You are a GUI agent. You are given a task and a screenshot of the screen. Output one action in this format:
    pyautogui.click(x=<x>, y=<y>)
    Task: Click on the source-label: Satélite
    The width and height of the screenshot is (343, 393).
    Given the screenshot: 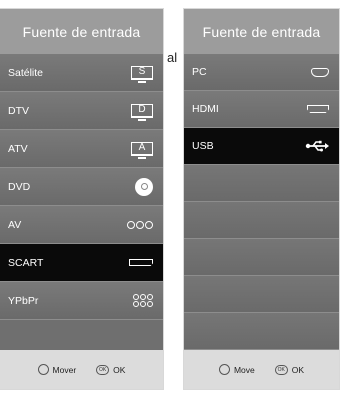 What is the action you would take?
    pyautogui.click(x=26, y=72)
    